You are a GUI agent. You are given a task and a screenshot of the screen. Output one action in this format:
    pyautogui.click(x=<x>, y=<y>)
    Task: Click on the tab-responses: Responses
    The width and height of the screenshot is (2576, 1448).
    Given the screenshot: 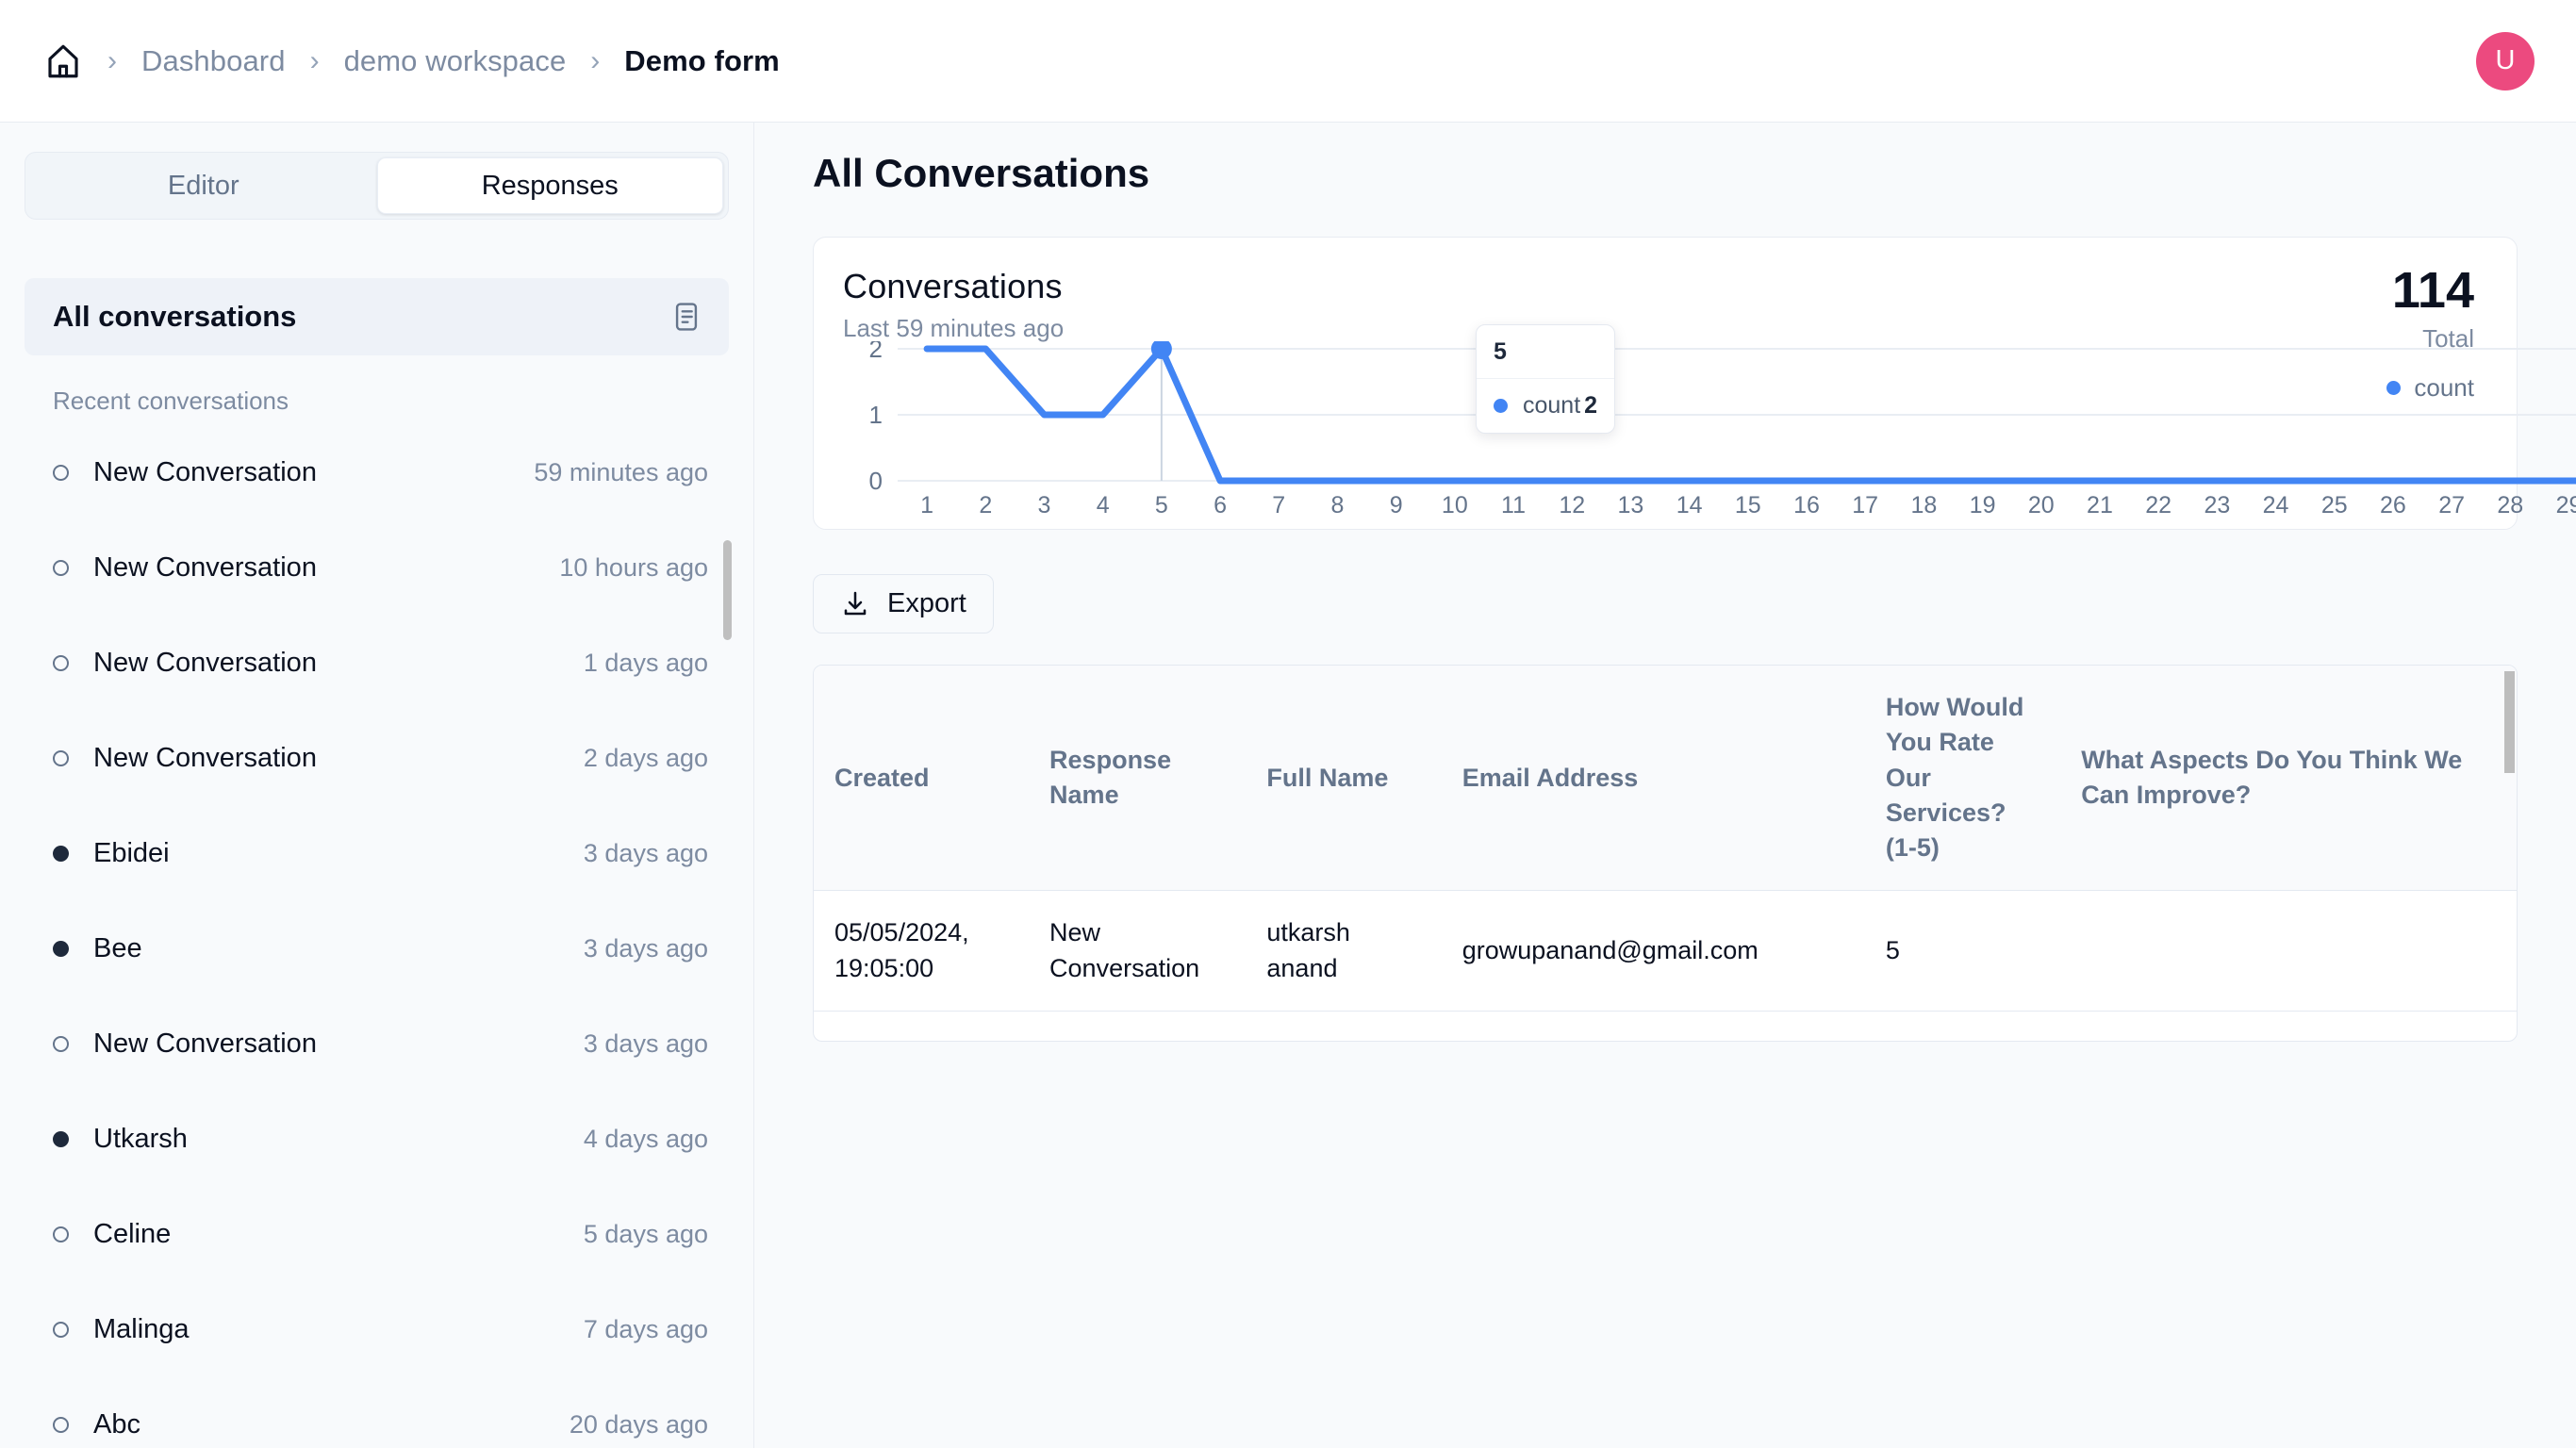 What is the action you would take?
    pyautogui.click(x=549, y=185)
    